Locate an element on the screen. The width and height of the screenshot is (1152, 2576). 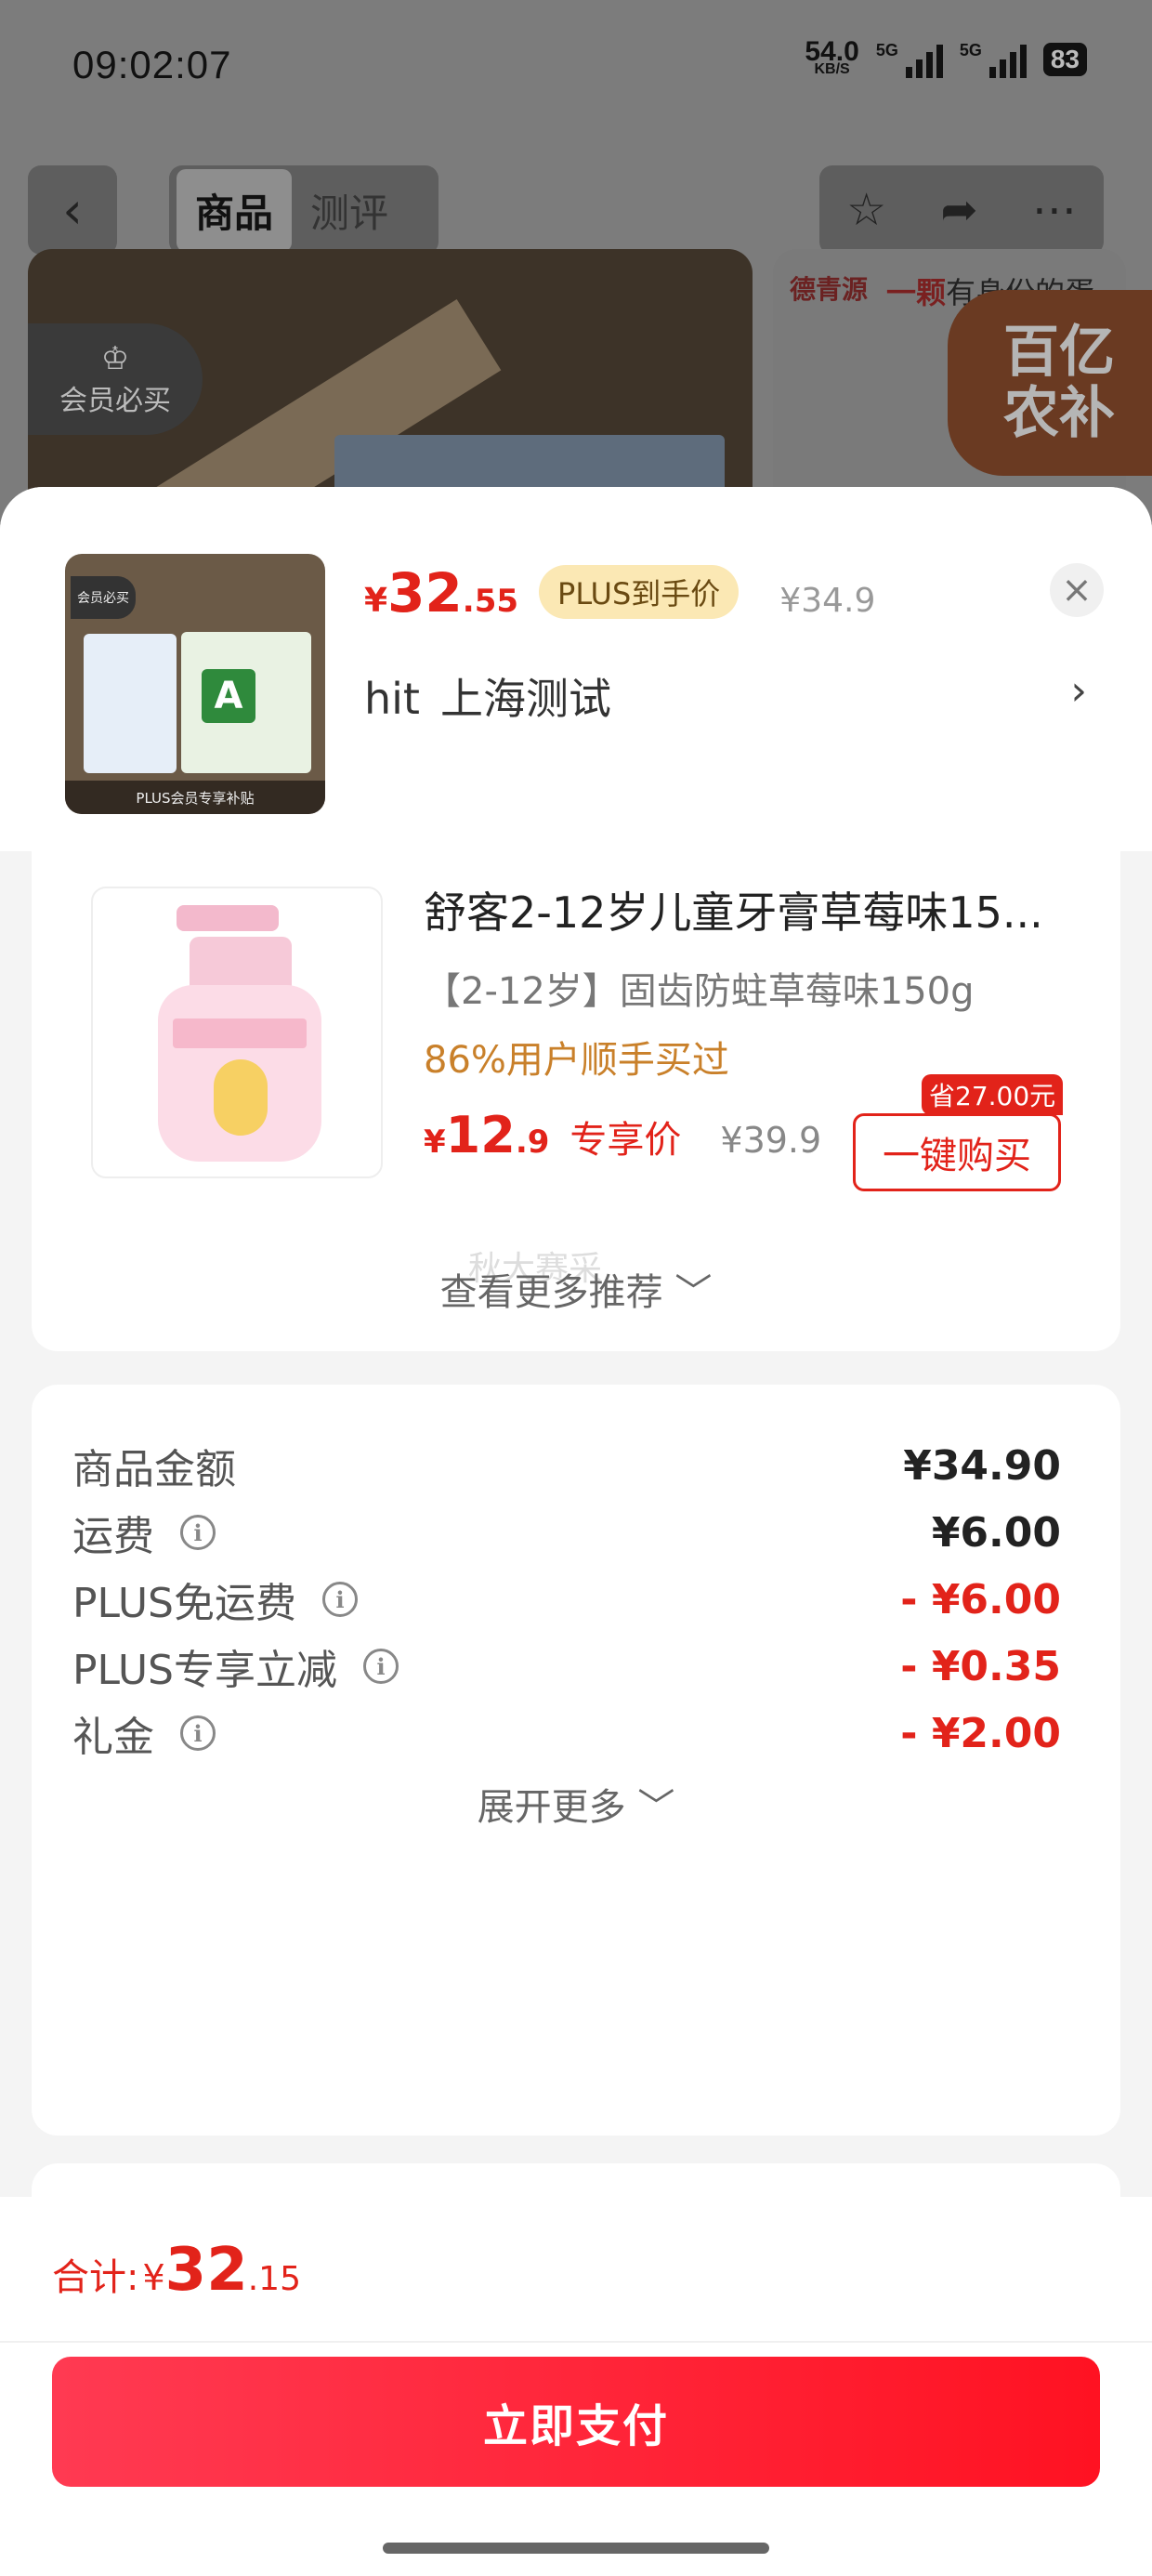
product-tabs: 商品 测评 is located at coordinates (304, 210).